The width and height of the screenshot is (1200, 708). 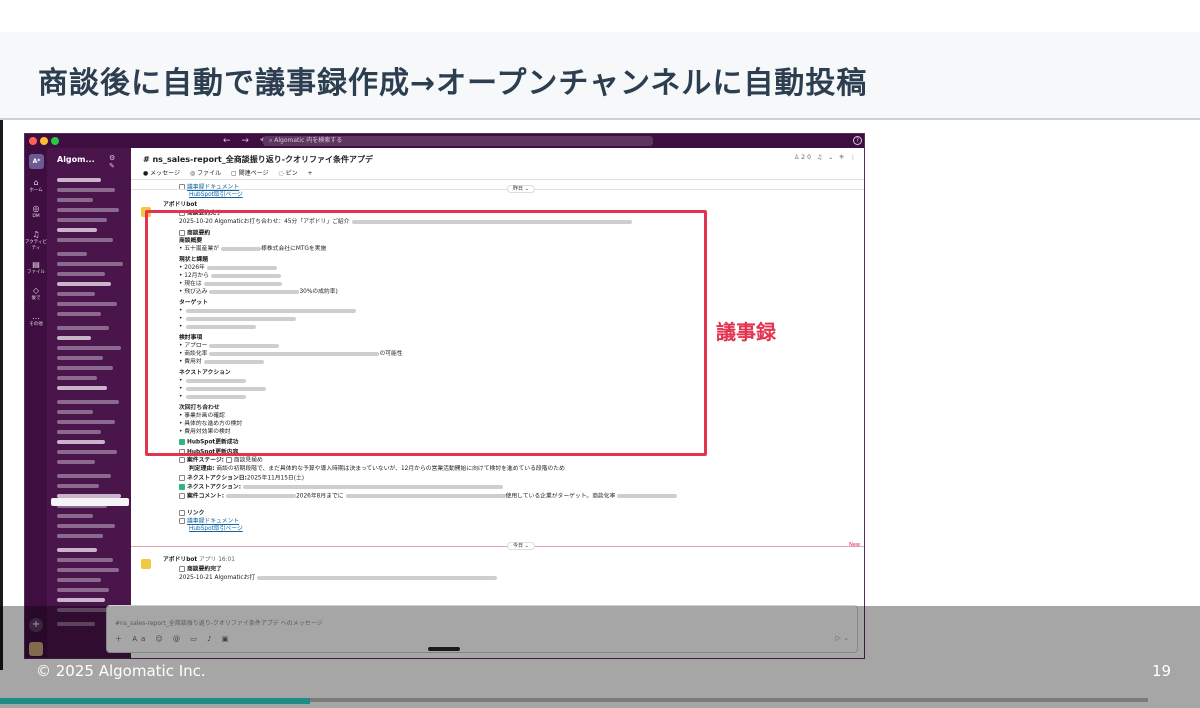 What do you see at coordinates (600, 657) in the screenshot?
I see `video-controls-overlay` at bounding box center [600, 657].